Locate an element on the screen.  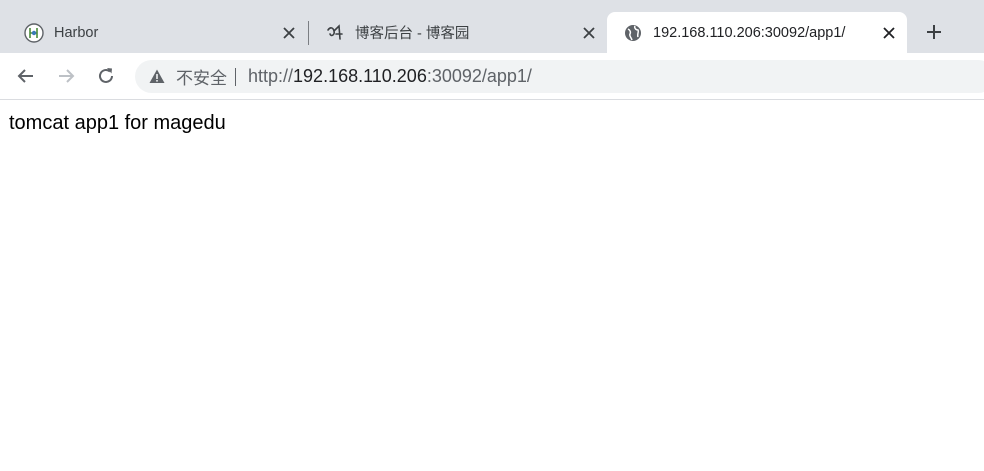
arrow-left-icon is located at coordinates (25, 76).